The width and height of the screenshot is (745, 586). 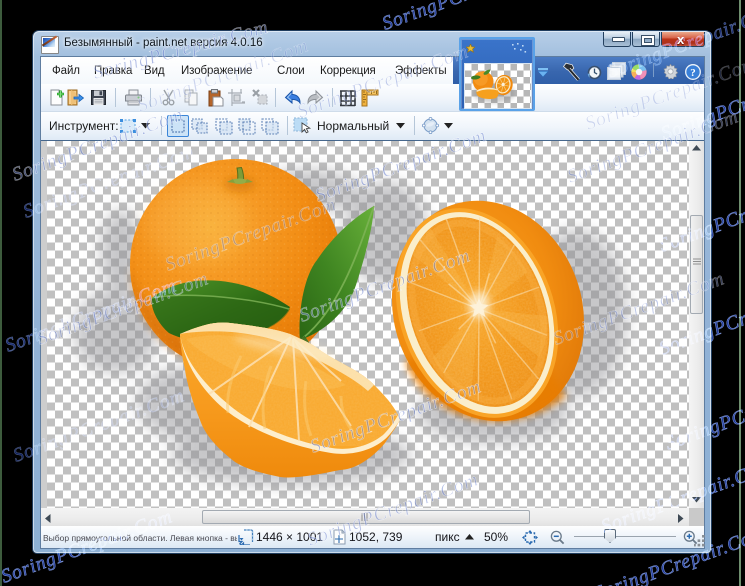 What do you see at coordinates (468, 17) in the screenshot?
I see `svg-text: SoringPCrepair.Com` at bounding box center [468, 17].